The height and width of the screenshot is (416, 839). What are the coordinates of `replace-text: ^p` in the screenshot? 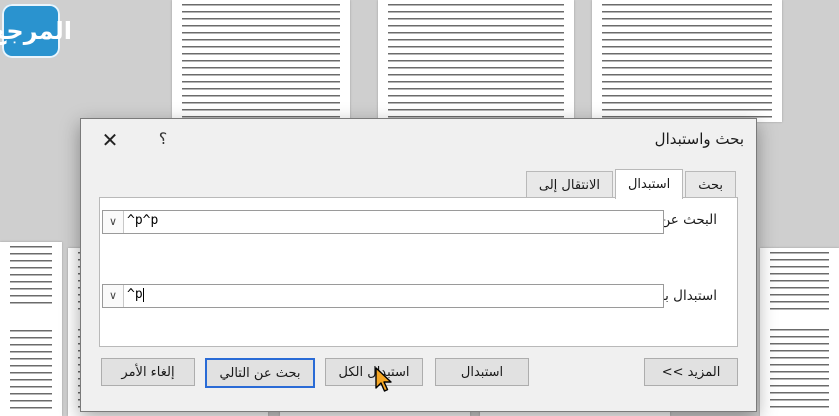 It's located at (135, 294).